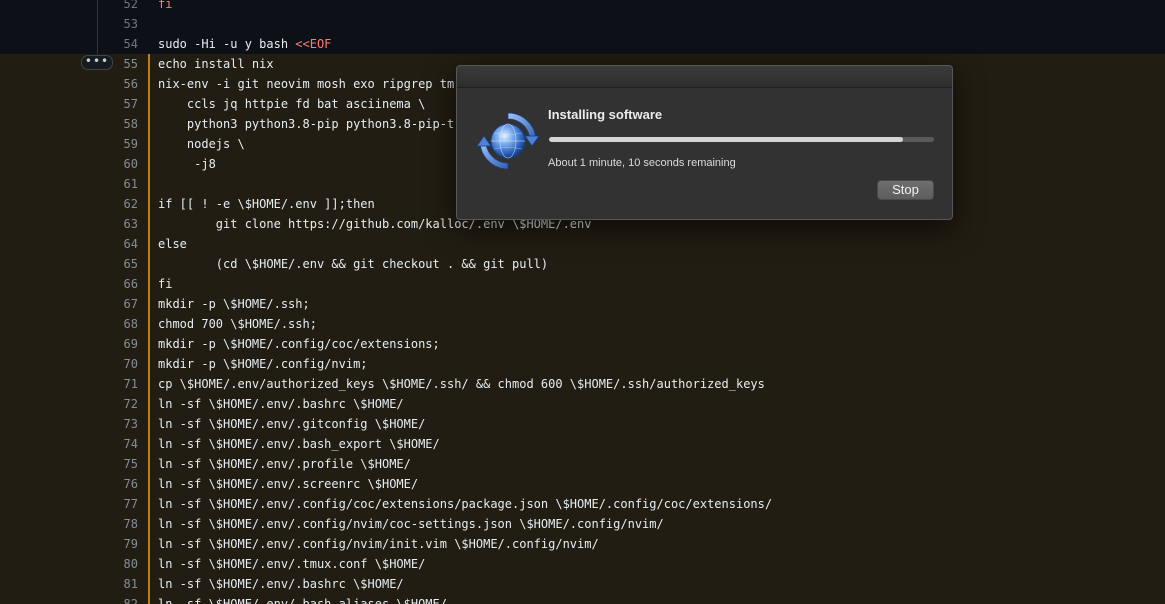  I want to click on code-line: 75 ln -sf \$HOME/.env/.profile \$HOME/, so click(582, 464).